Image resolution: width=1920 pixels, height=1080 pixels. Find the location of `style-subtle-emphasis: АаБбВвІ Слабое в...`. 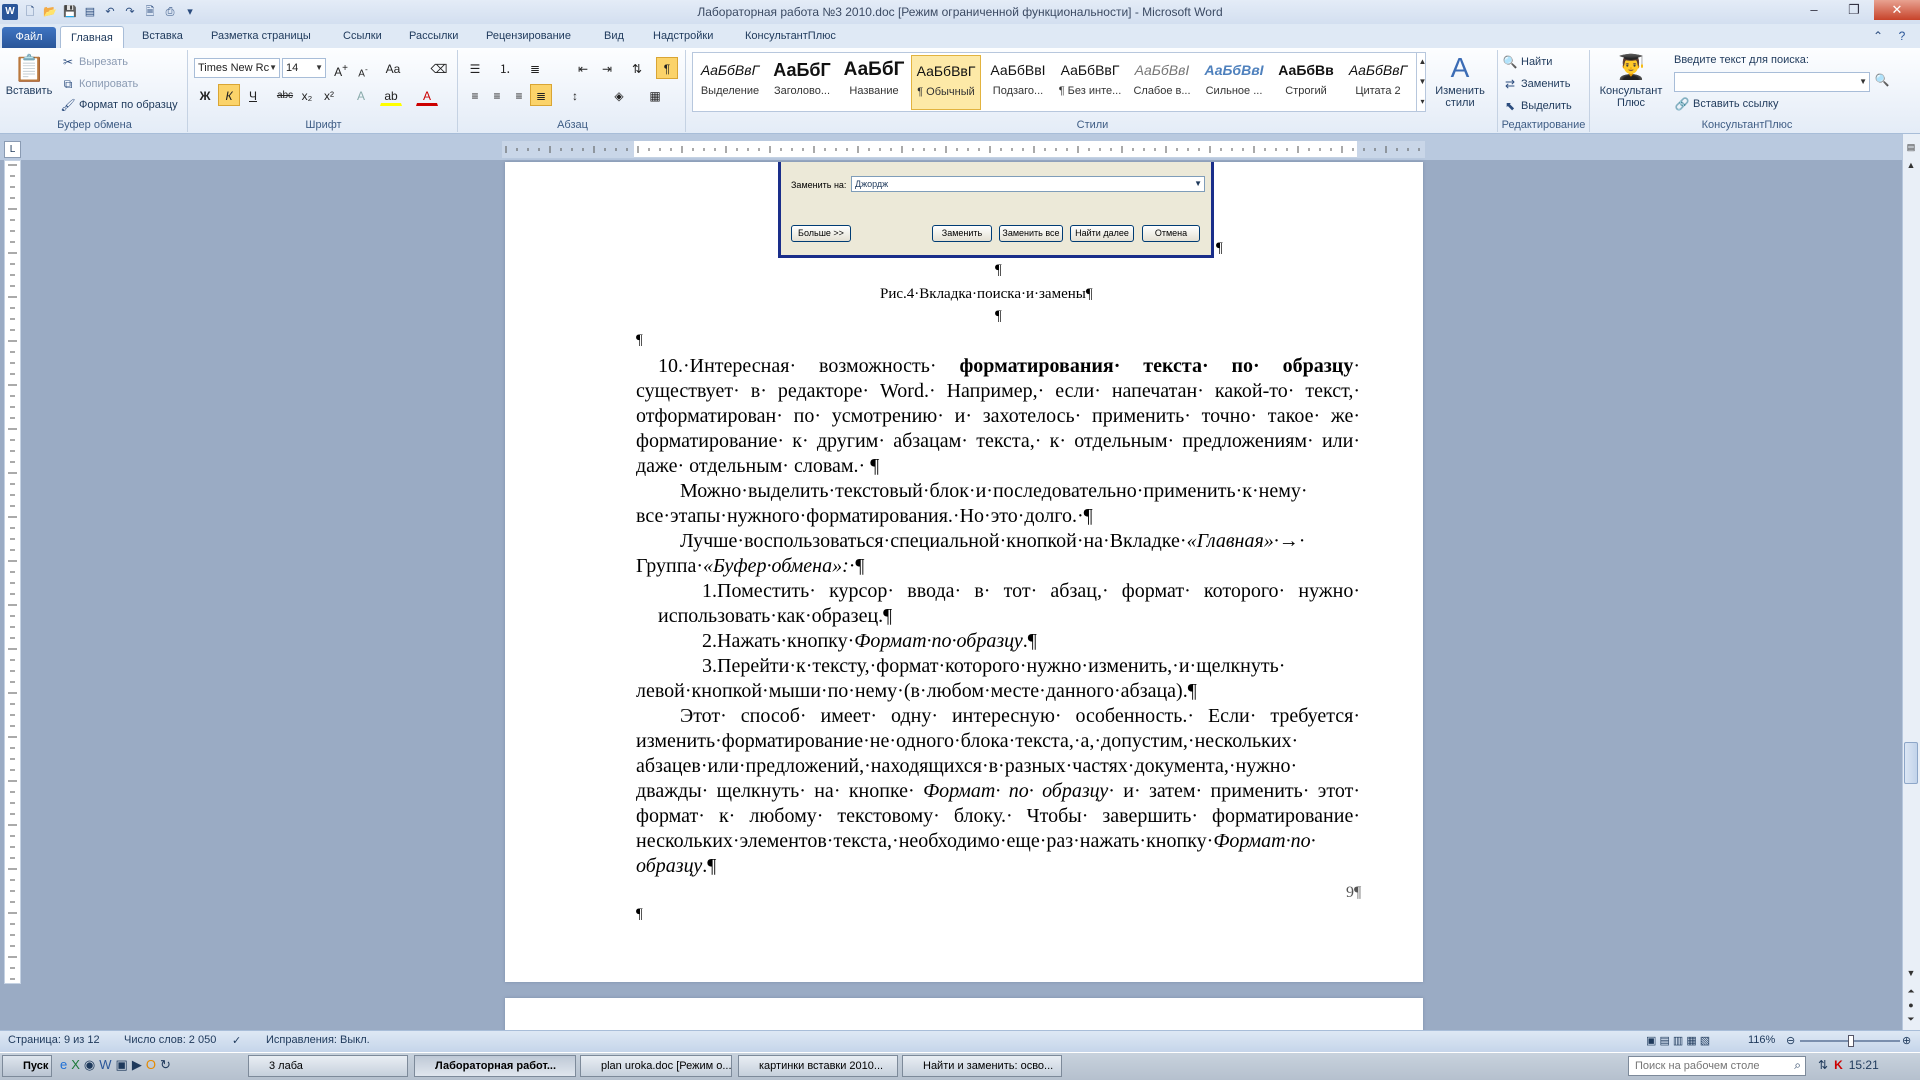

style-subtle-emphasis: АаБбВвІ Слабое в... is located at coordinates (1162, 82).